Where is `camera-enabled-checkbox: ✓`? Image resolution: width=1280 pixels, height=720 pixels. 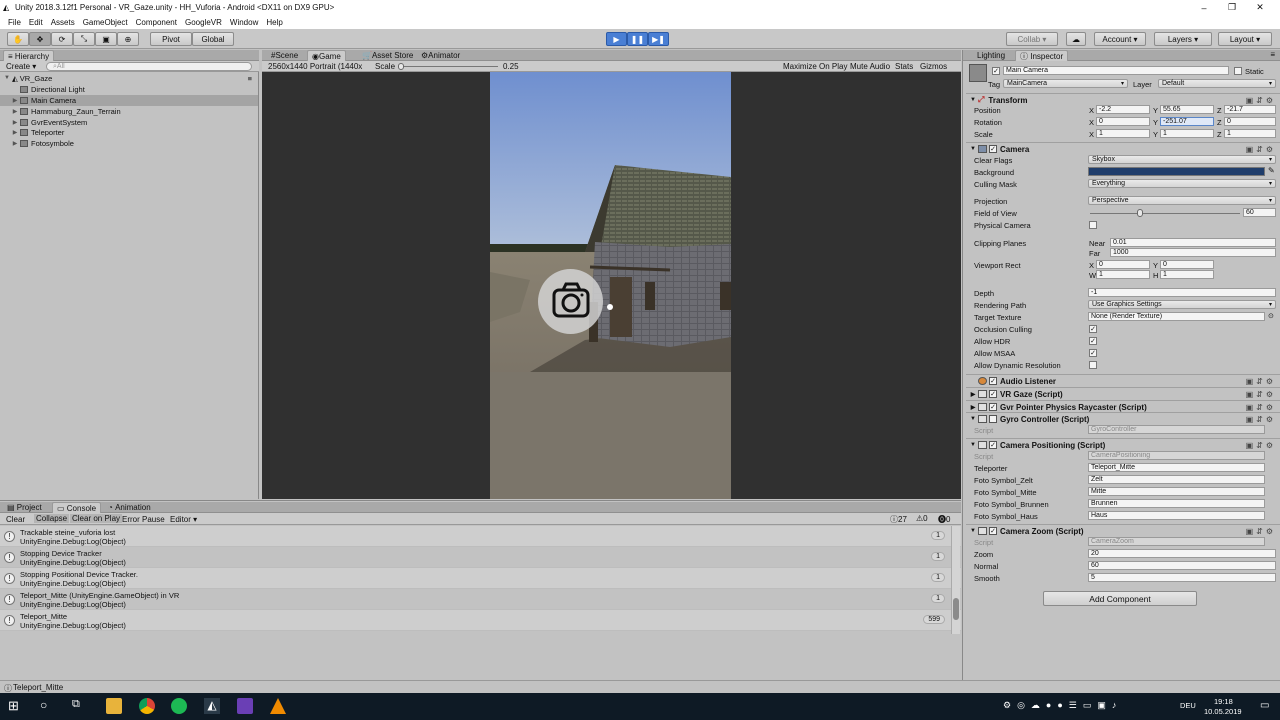 camera-enabled-checkbox: ✓ is located at coordinates (993, 149).